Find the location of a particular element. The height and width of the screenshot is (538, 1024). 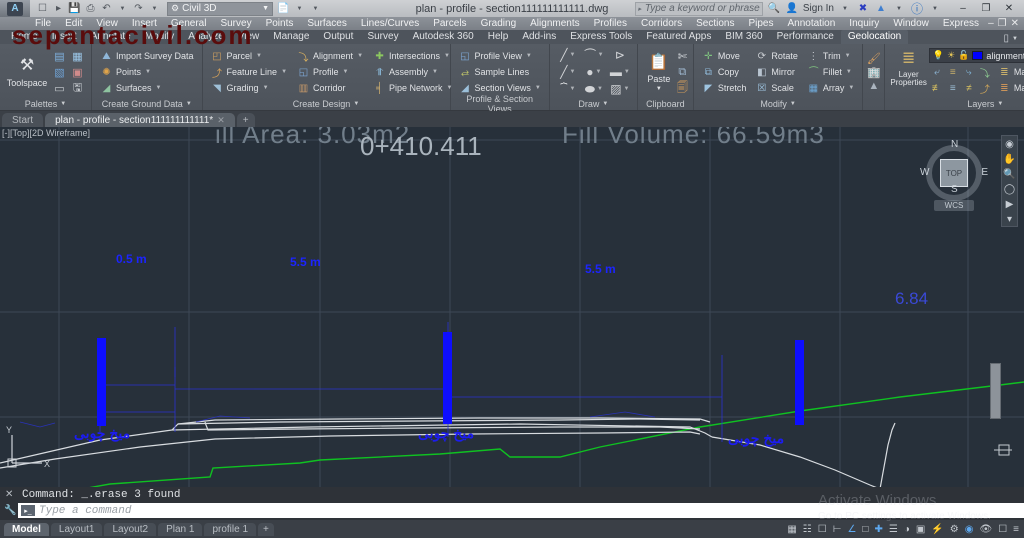

layer-unlock-icon: ≠ is located at coordinates (969, 88).